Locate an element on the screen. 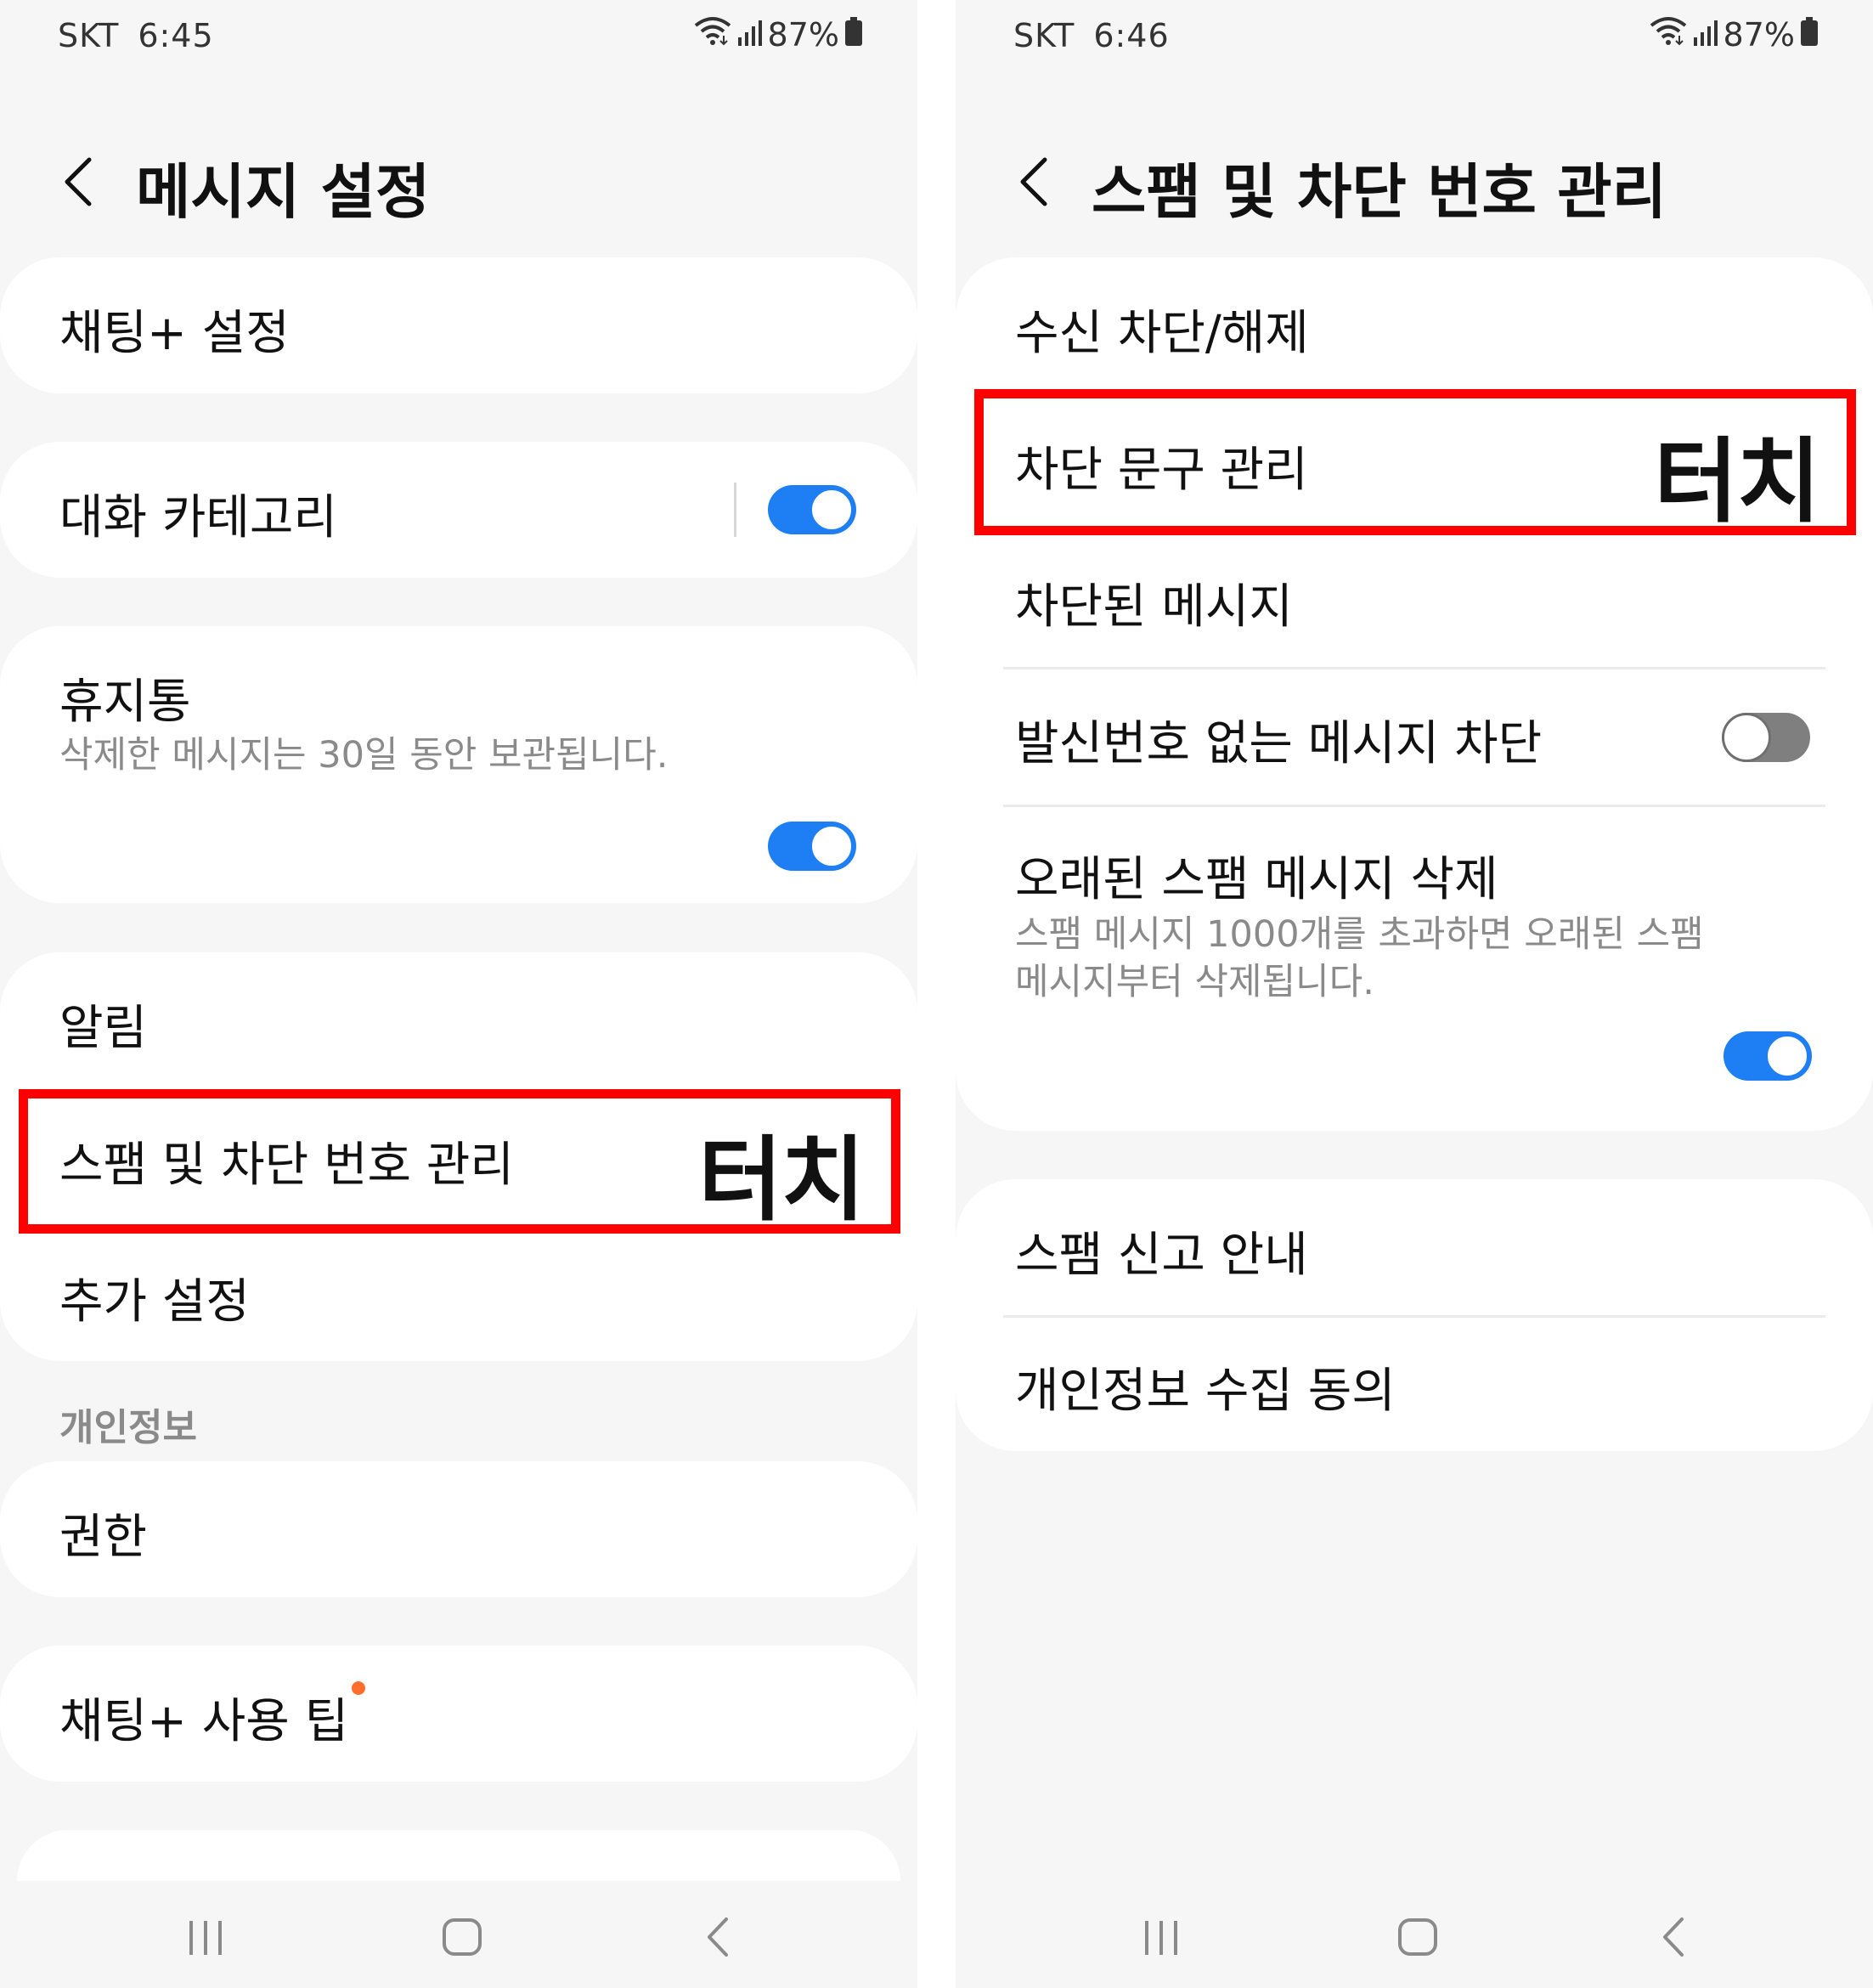 This screenshot has width=1873, height=1988. conversation-category-item: 대화 카테고리 is located at coordinates (458, 510).